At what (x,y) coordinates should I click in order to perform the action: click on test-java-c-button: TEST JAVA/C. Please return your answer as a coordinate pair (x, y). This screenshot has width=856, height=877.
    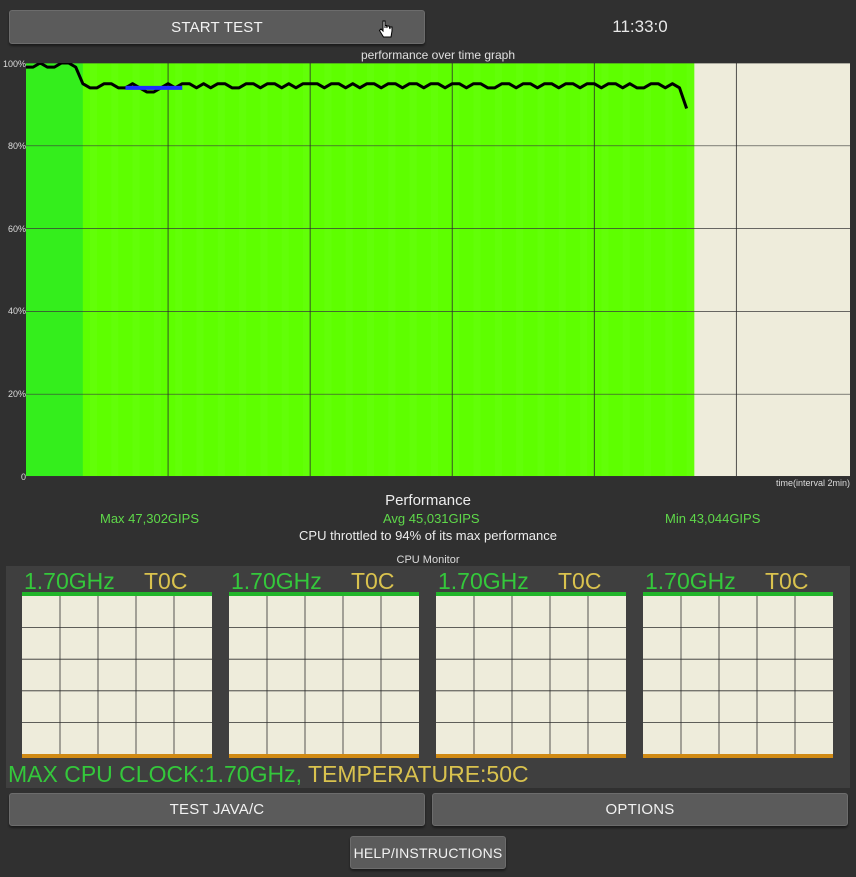
    Looking at the image, I should click on (217, 809).